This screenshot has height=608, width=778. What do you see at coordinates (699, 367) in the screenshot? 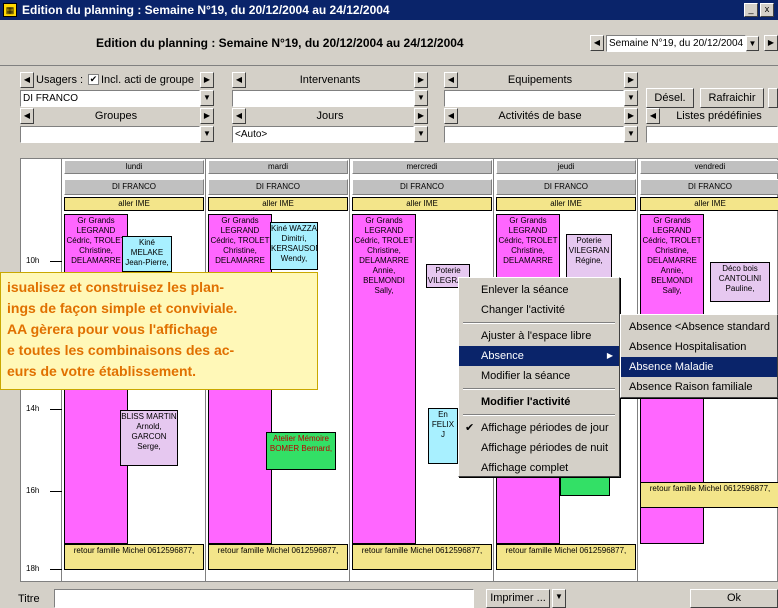
I see `submenu-item-maladie: Absence Maladie` at bounding box center [699, 367].